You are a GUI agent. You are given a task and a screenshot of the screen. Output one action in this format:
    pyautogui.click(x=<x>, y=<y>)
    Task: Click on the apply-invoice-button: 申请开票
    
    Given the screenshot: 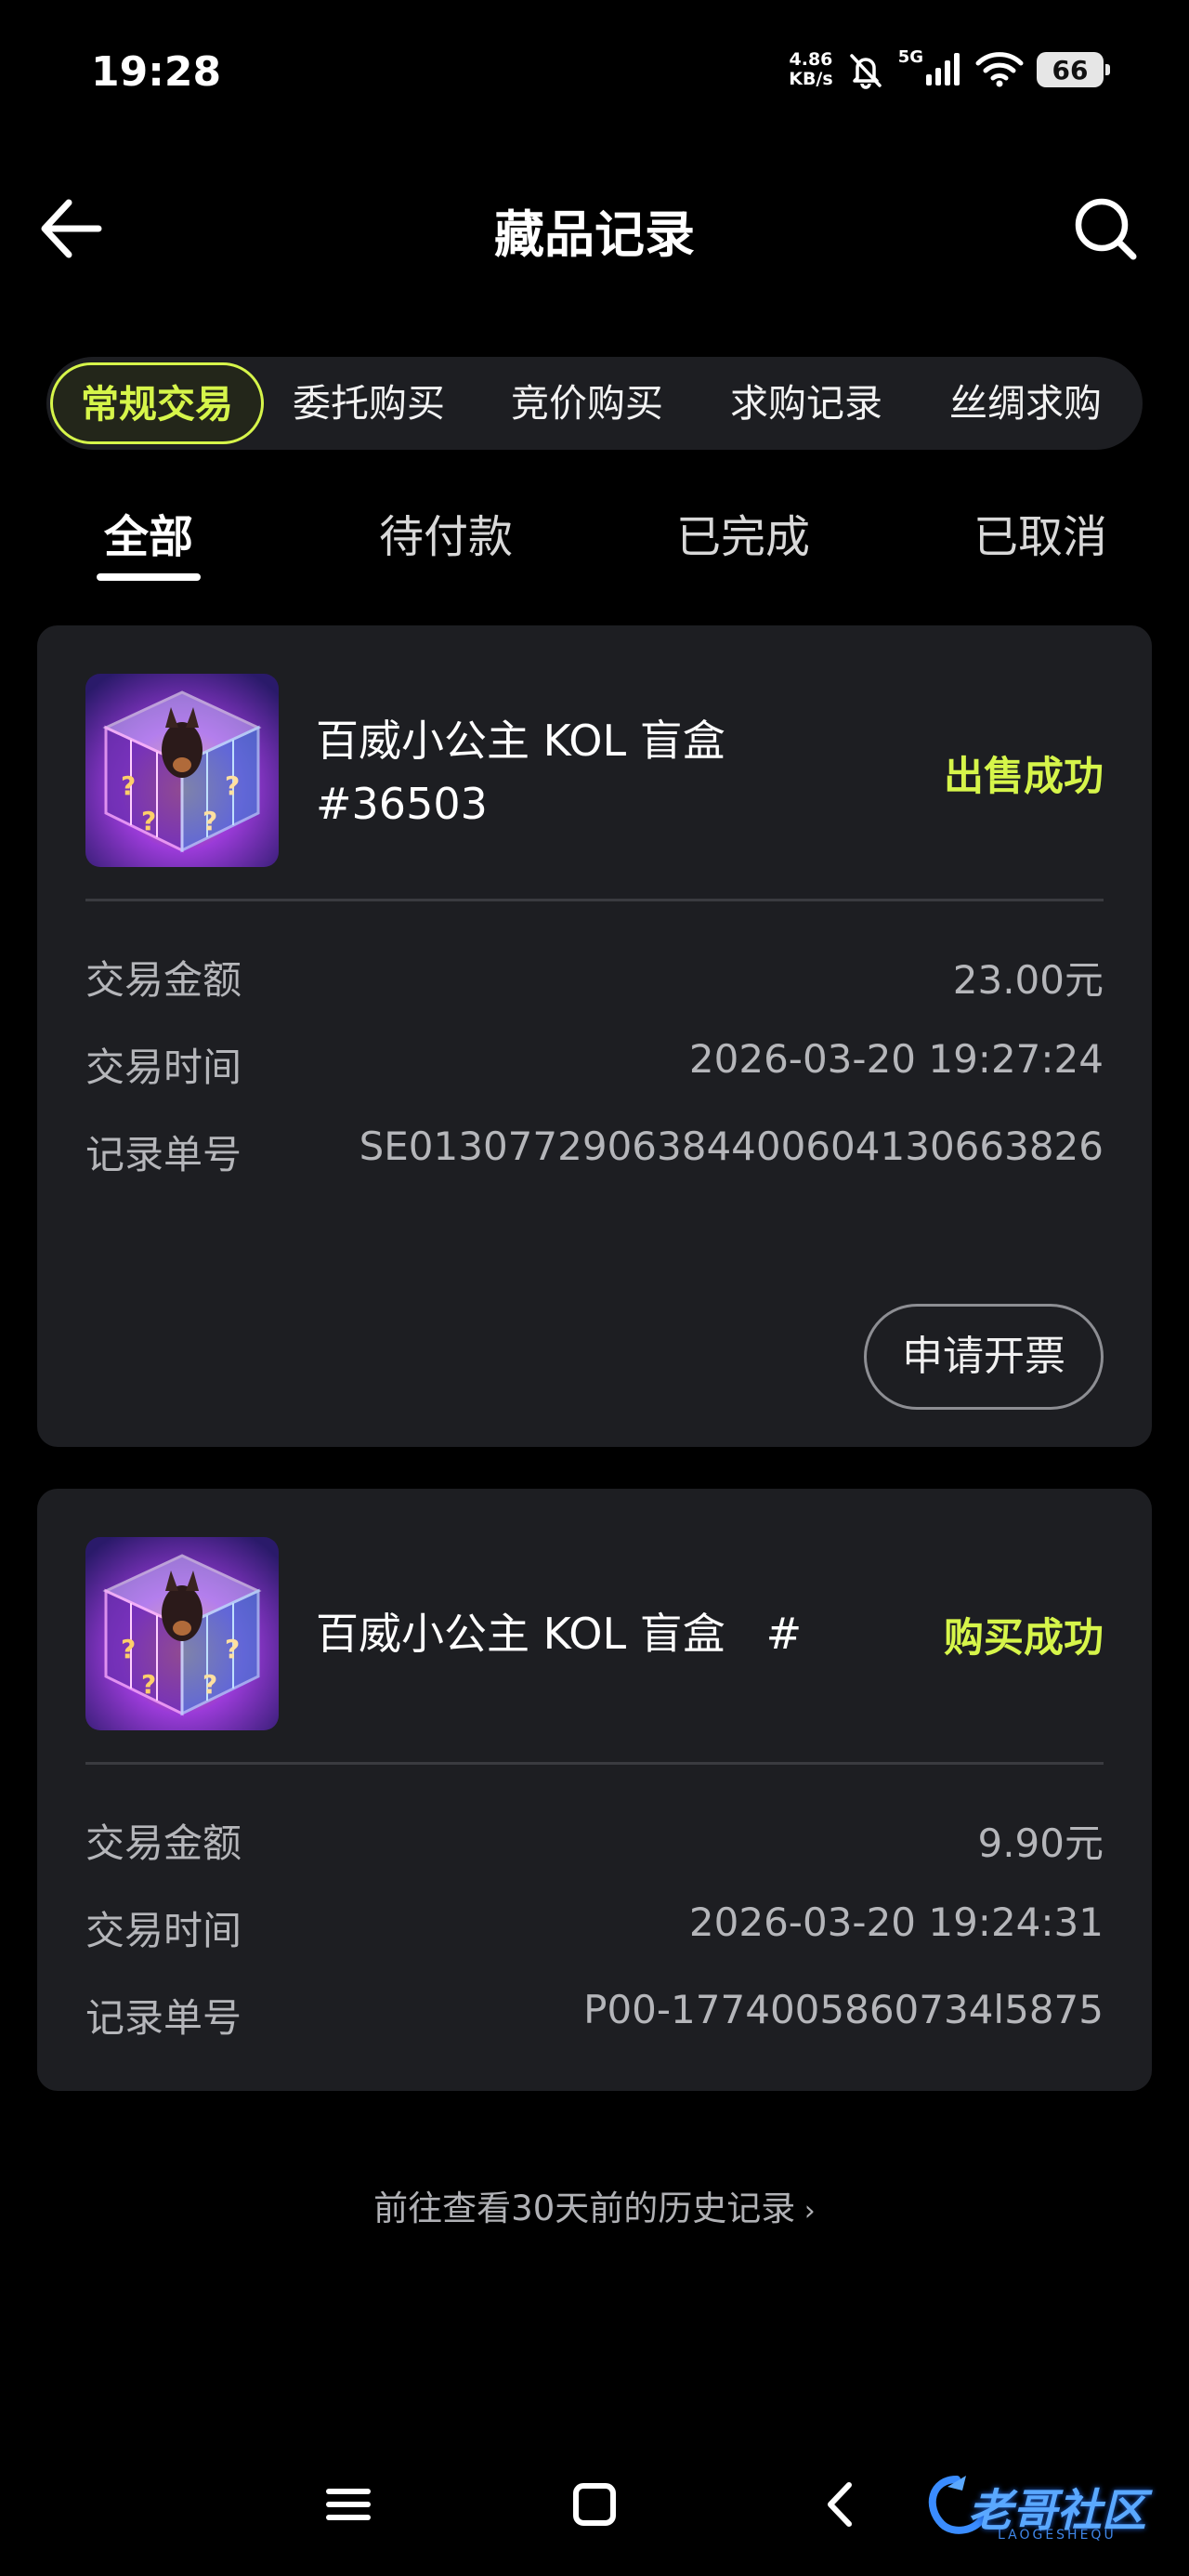 What is the action you would take?
    pyautogui.click(x=984, y=1357)
    